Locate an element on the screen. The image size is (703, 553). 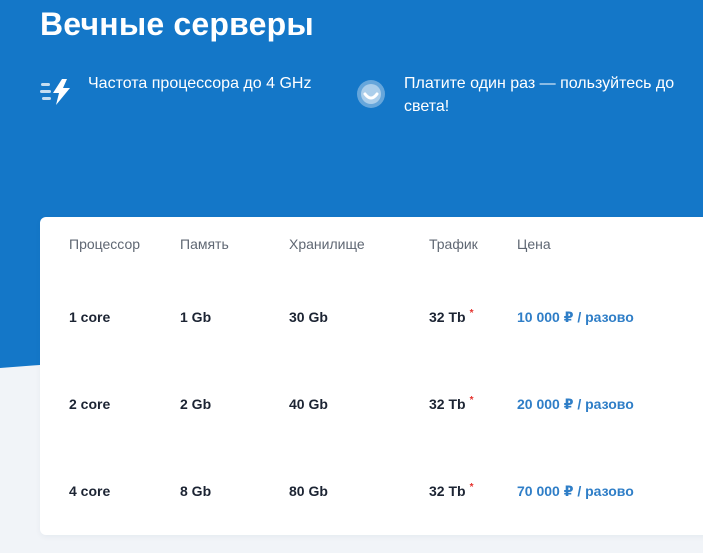
feature-pay-text-line2: света! is located at coordinates (427, 106).